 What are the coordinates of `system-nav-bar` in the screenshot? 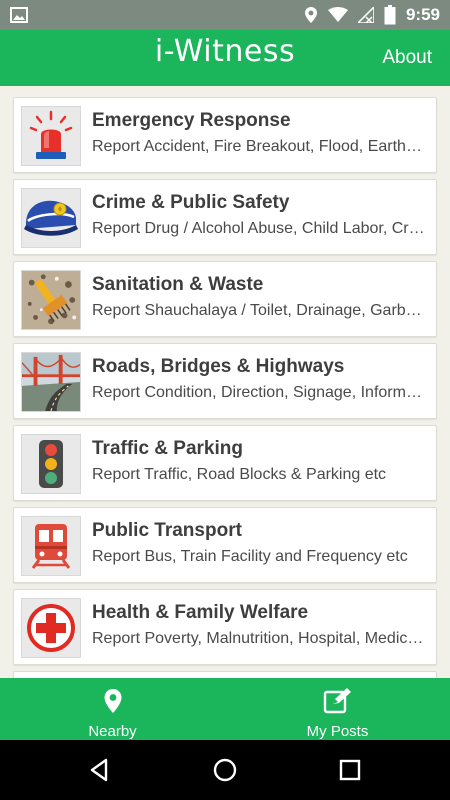 It's located at (225, 770).